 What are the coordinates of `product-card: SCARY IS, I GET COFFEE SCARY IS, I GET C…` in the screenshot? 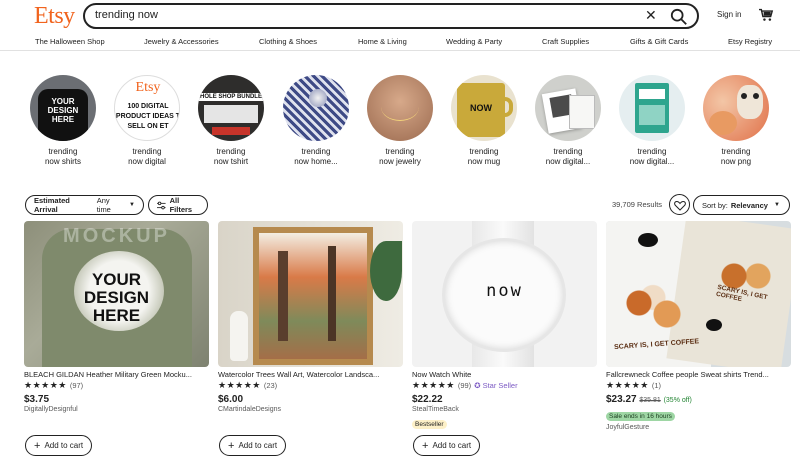 It's located at (698, 326).